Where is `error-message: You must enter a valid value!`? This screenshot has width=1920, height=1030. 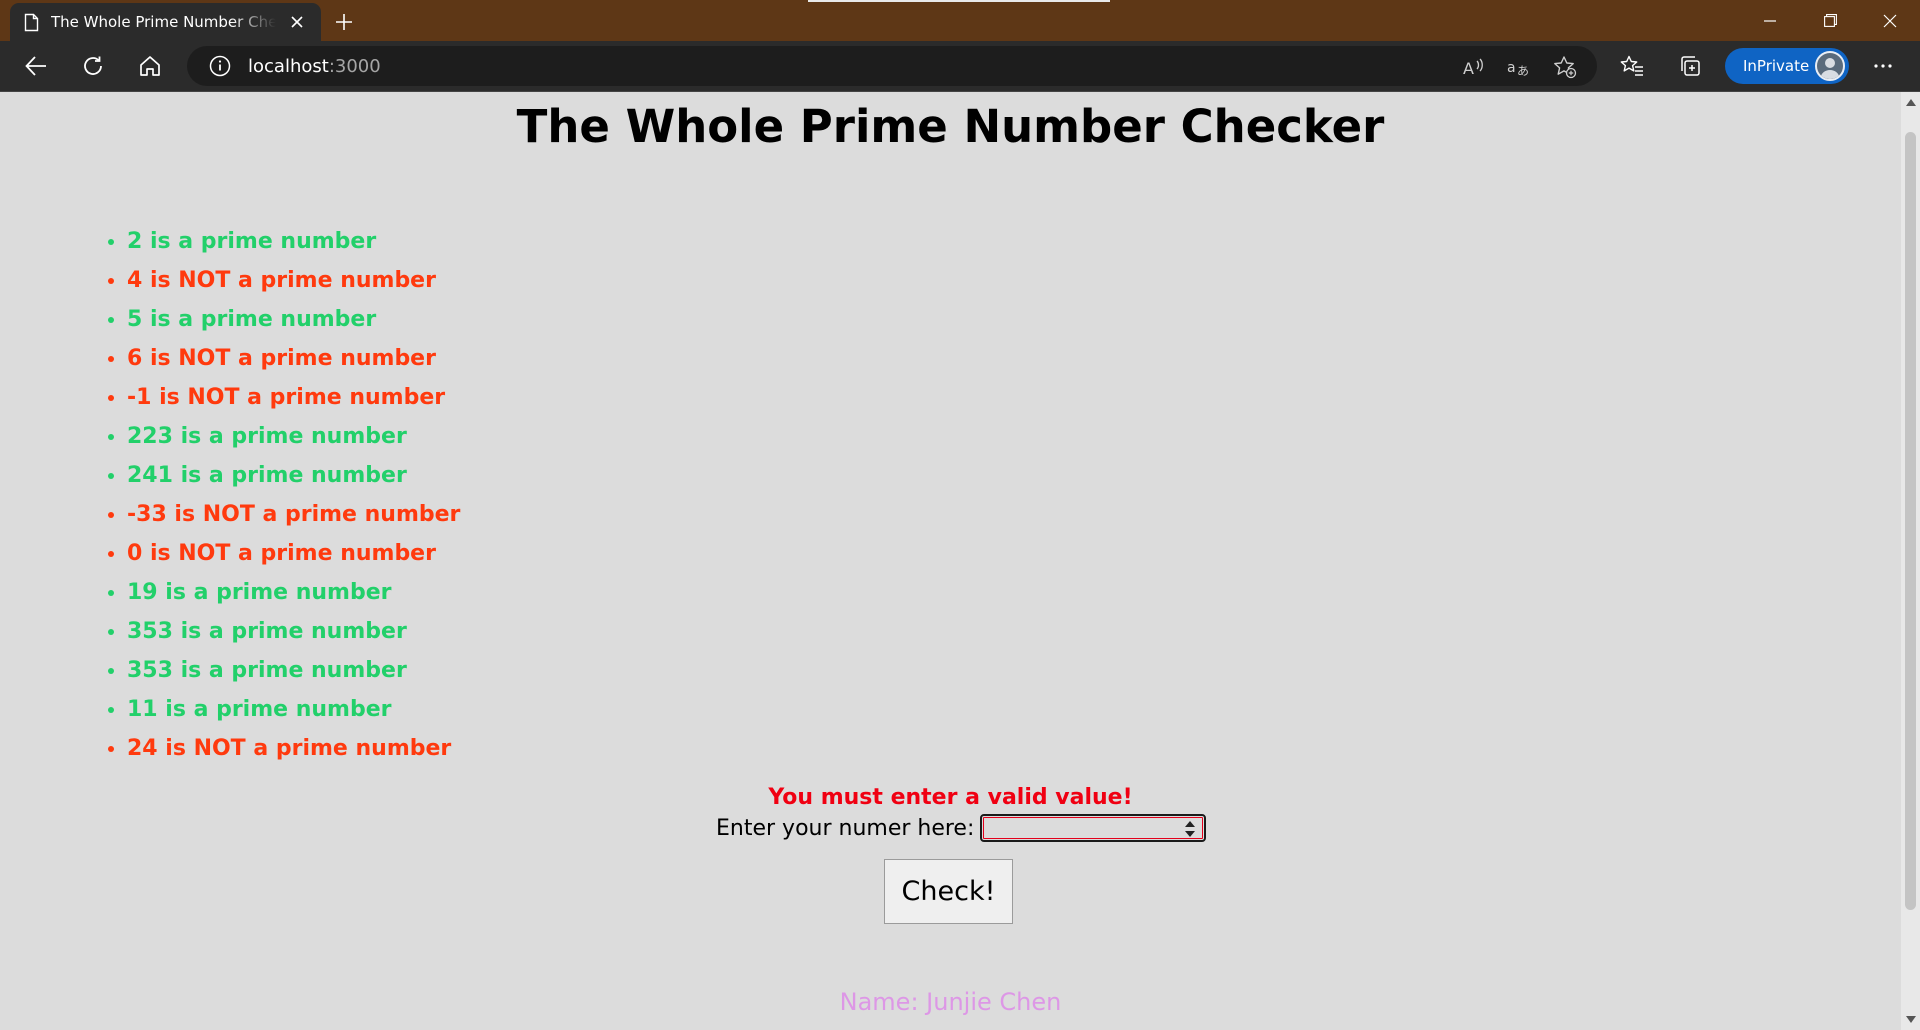 error-message: You must enter a valid value! is located at coordinates (950, 797).